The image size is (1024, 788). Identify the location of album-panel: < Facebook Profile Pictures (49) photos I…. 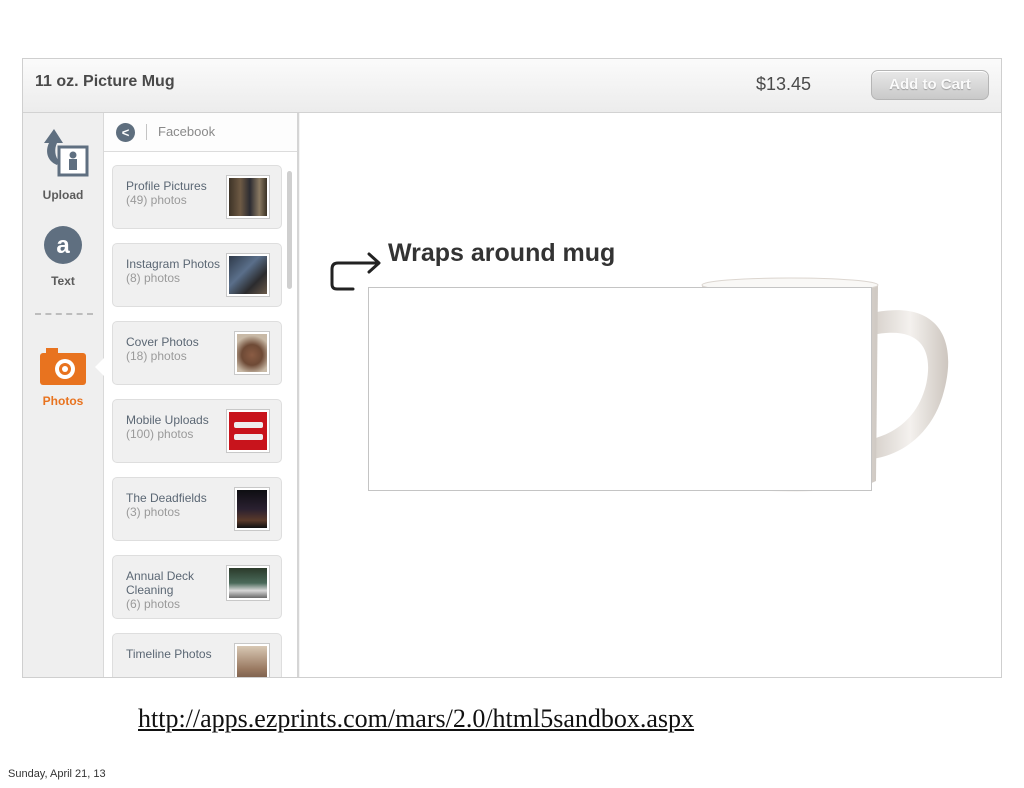
(201, 395).